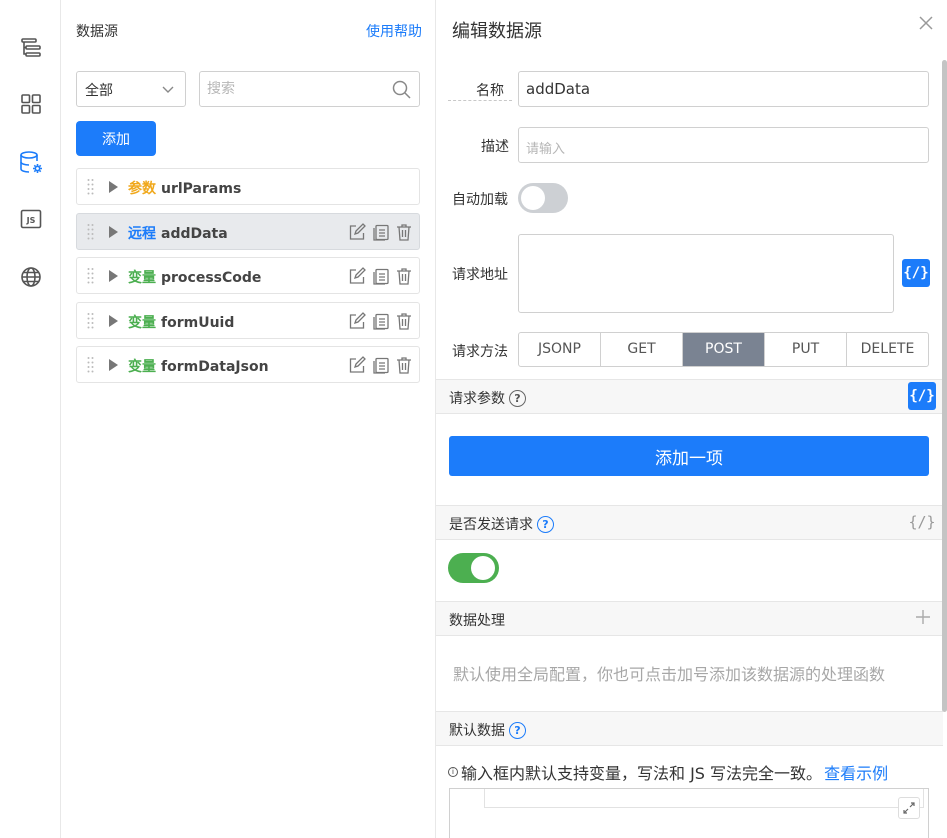 The width and height of the screenshot is (947, 838). Describe the element at coordinates (401, 91) in the screenshot. I see `search-icon` at that location.